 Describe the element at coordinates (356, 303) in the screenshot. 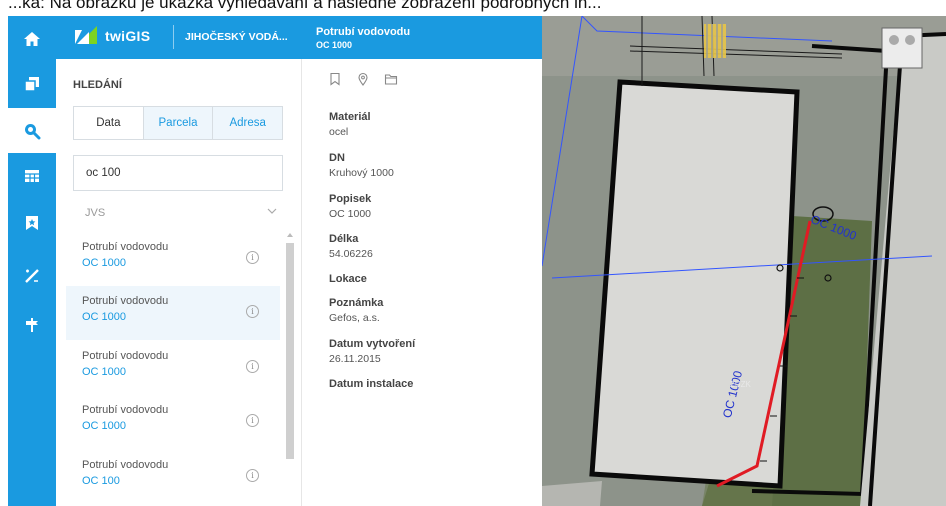

I see `attr-key: Poznámka` at that location.